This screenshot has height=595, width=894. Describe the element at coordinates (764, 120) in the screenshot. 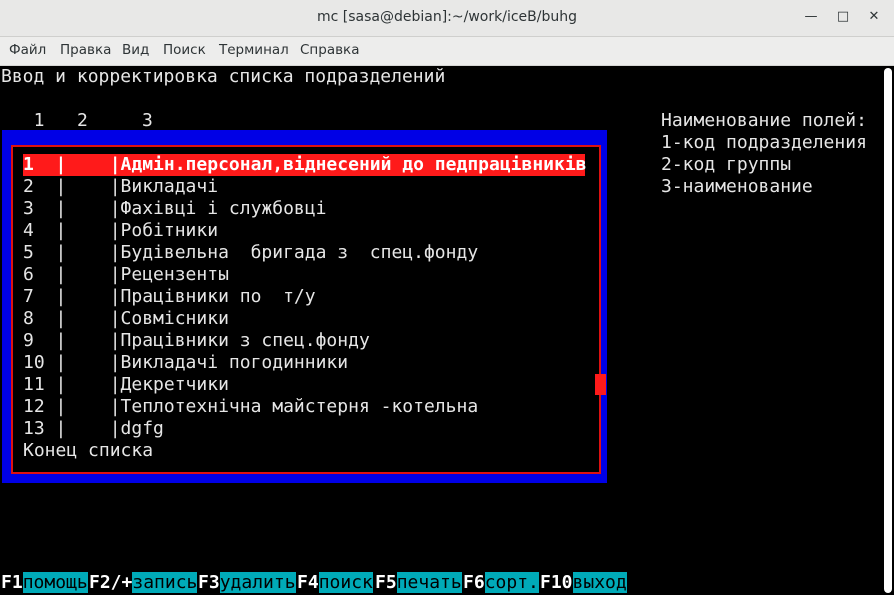

I see `field-legend-title: Наименование полей:` at that location.